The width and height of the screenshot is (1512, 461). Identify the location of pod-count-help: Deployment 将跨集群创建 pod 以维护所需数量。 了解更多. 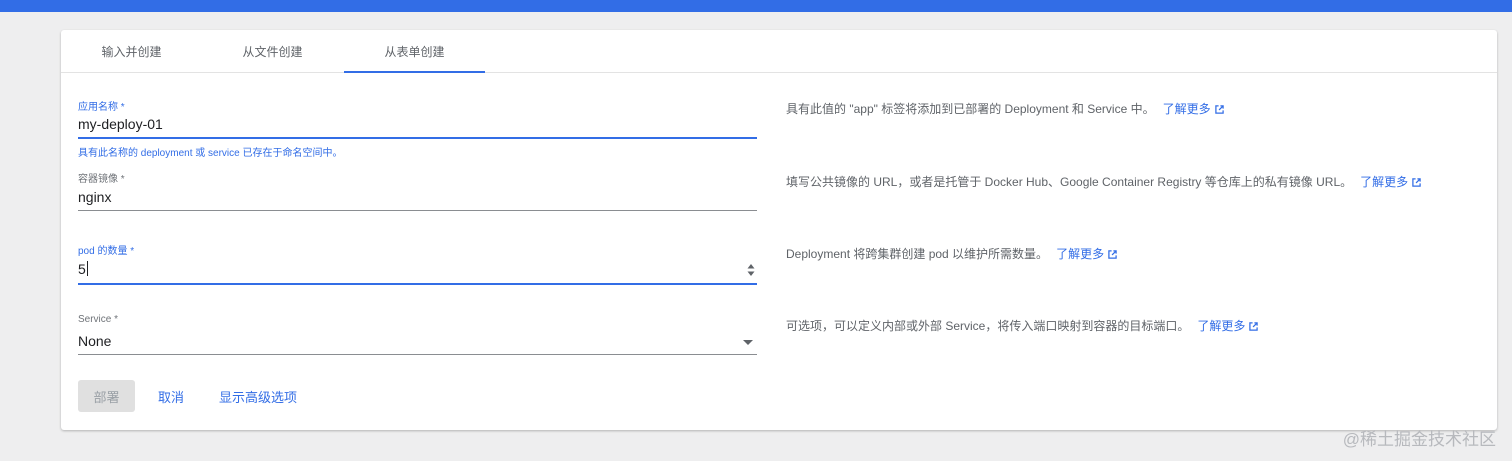
(951, 253).